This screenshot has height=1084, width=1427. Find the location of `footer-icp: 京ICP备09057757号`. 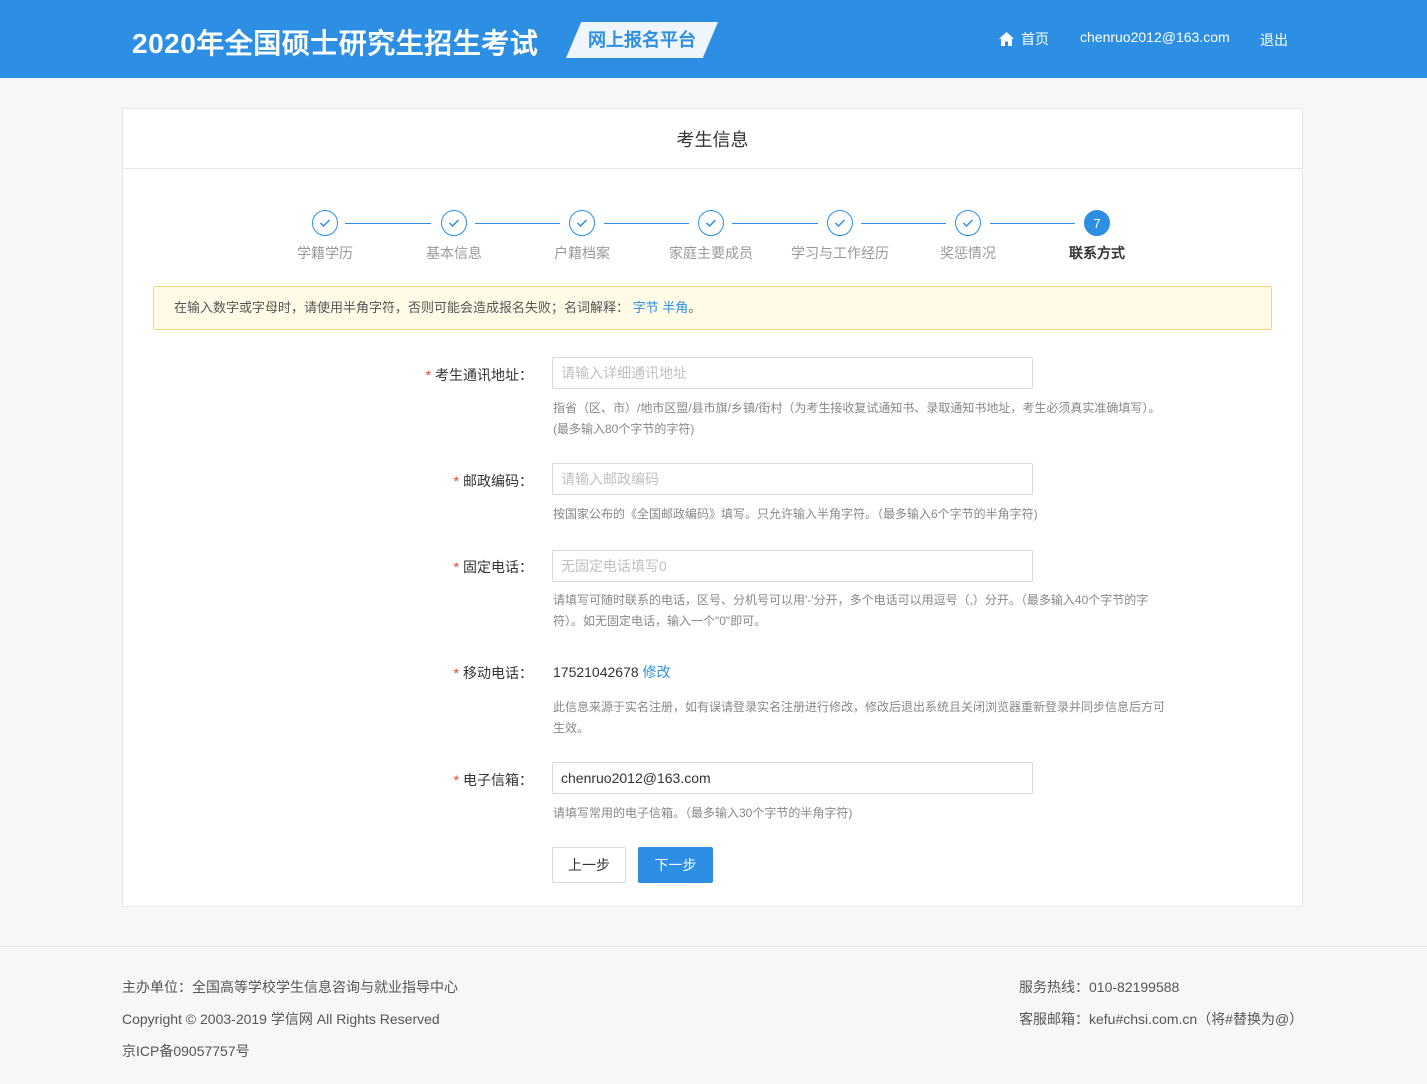

footer-icp: 京ICP备09057757号 is located at coordinates (186, 1051).